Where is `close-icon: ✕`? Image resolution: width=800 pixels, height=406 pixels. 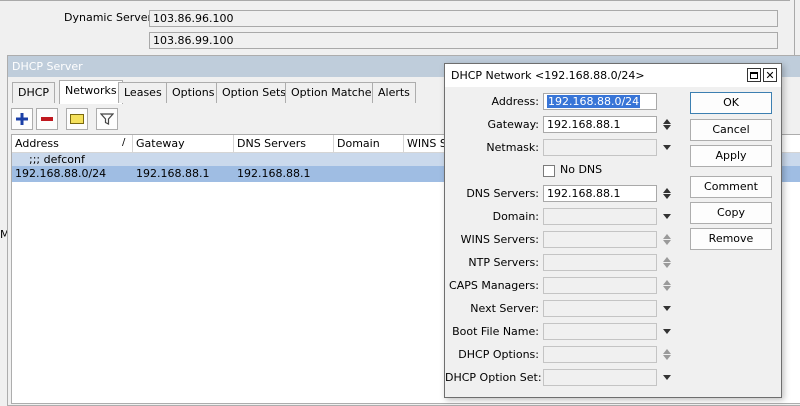 close-icon: ✕ is located at coordinates (770, 75).